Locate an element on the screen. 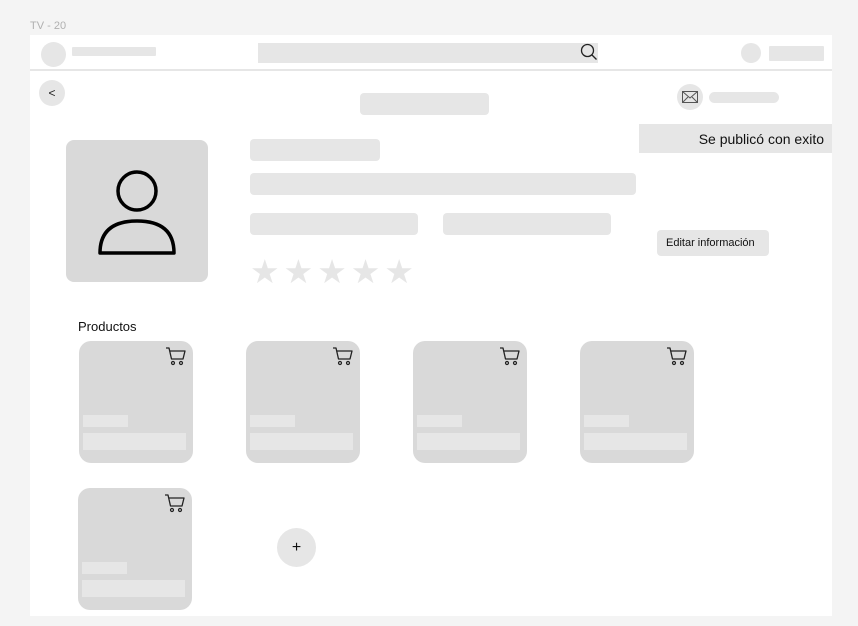 The width and height of the screenshot is (858, 626). add-product-button: + is located at coordinates (296, 547).